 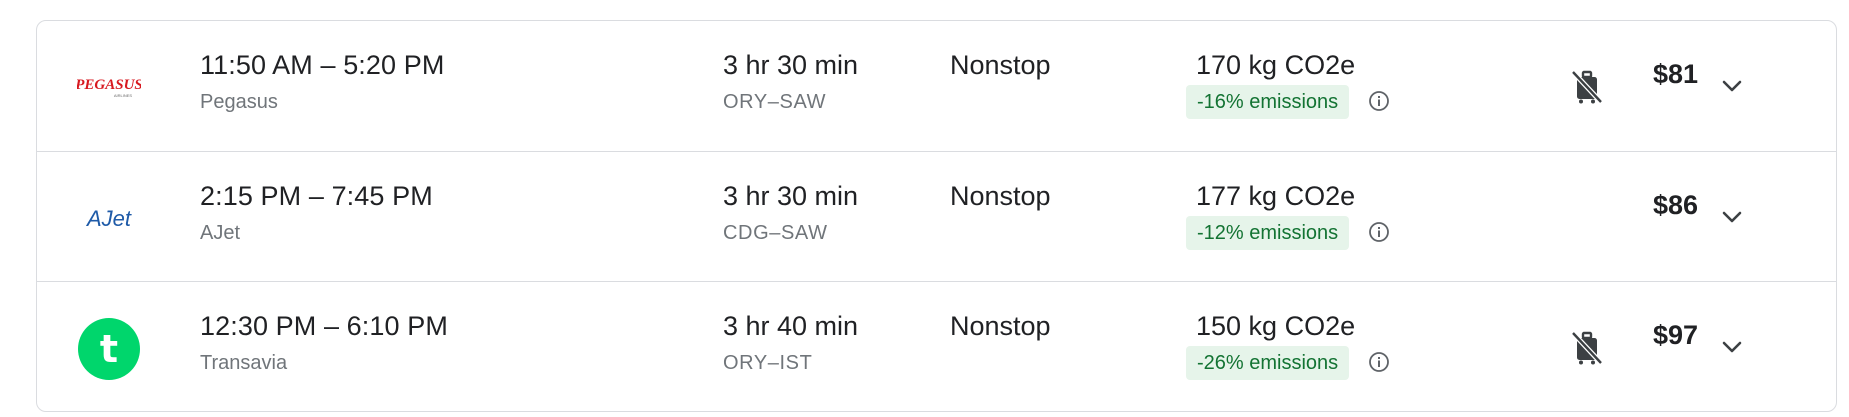 What do you see at coordinates (1675, 74) in the screenshot?
I see `price: $81` at bounding box center [1675, 74].